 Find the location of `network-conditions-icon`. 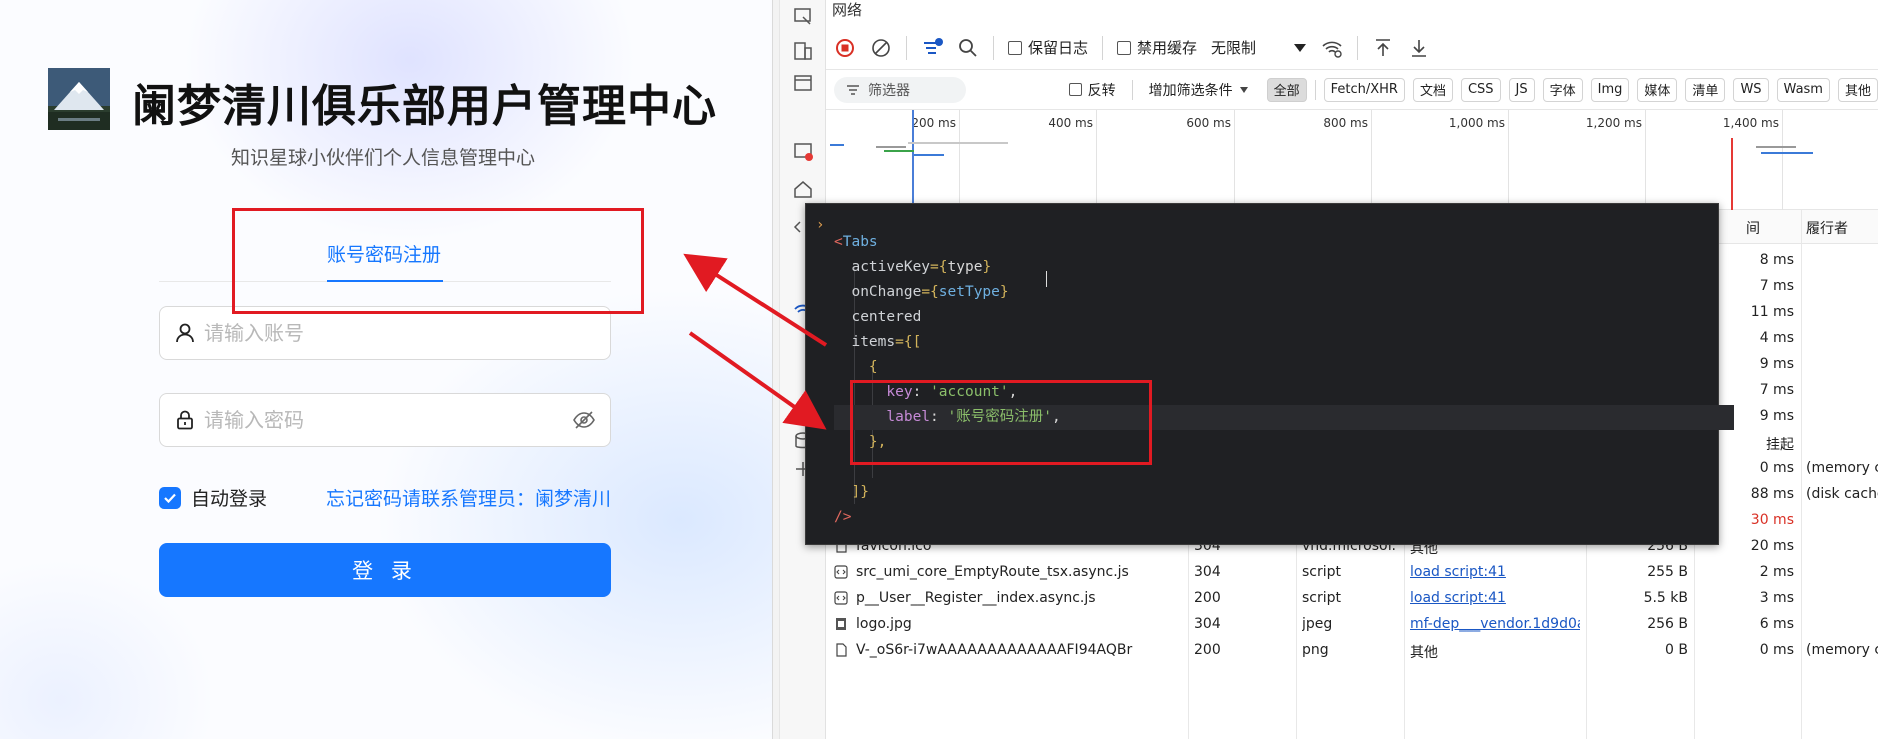

network-conditions-icon is located at coordinates (1332, 48).